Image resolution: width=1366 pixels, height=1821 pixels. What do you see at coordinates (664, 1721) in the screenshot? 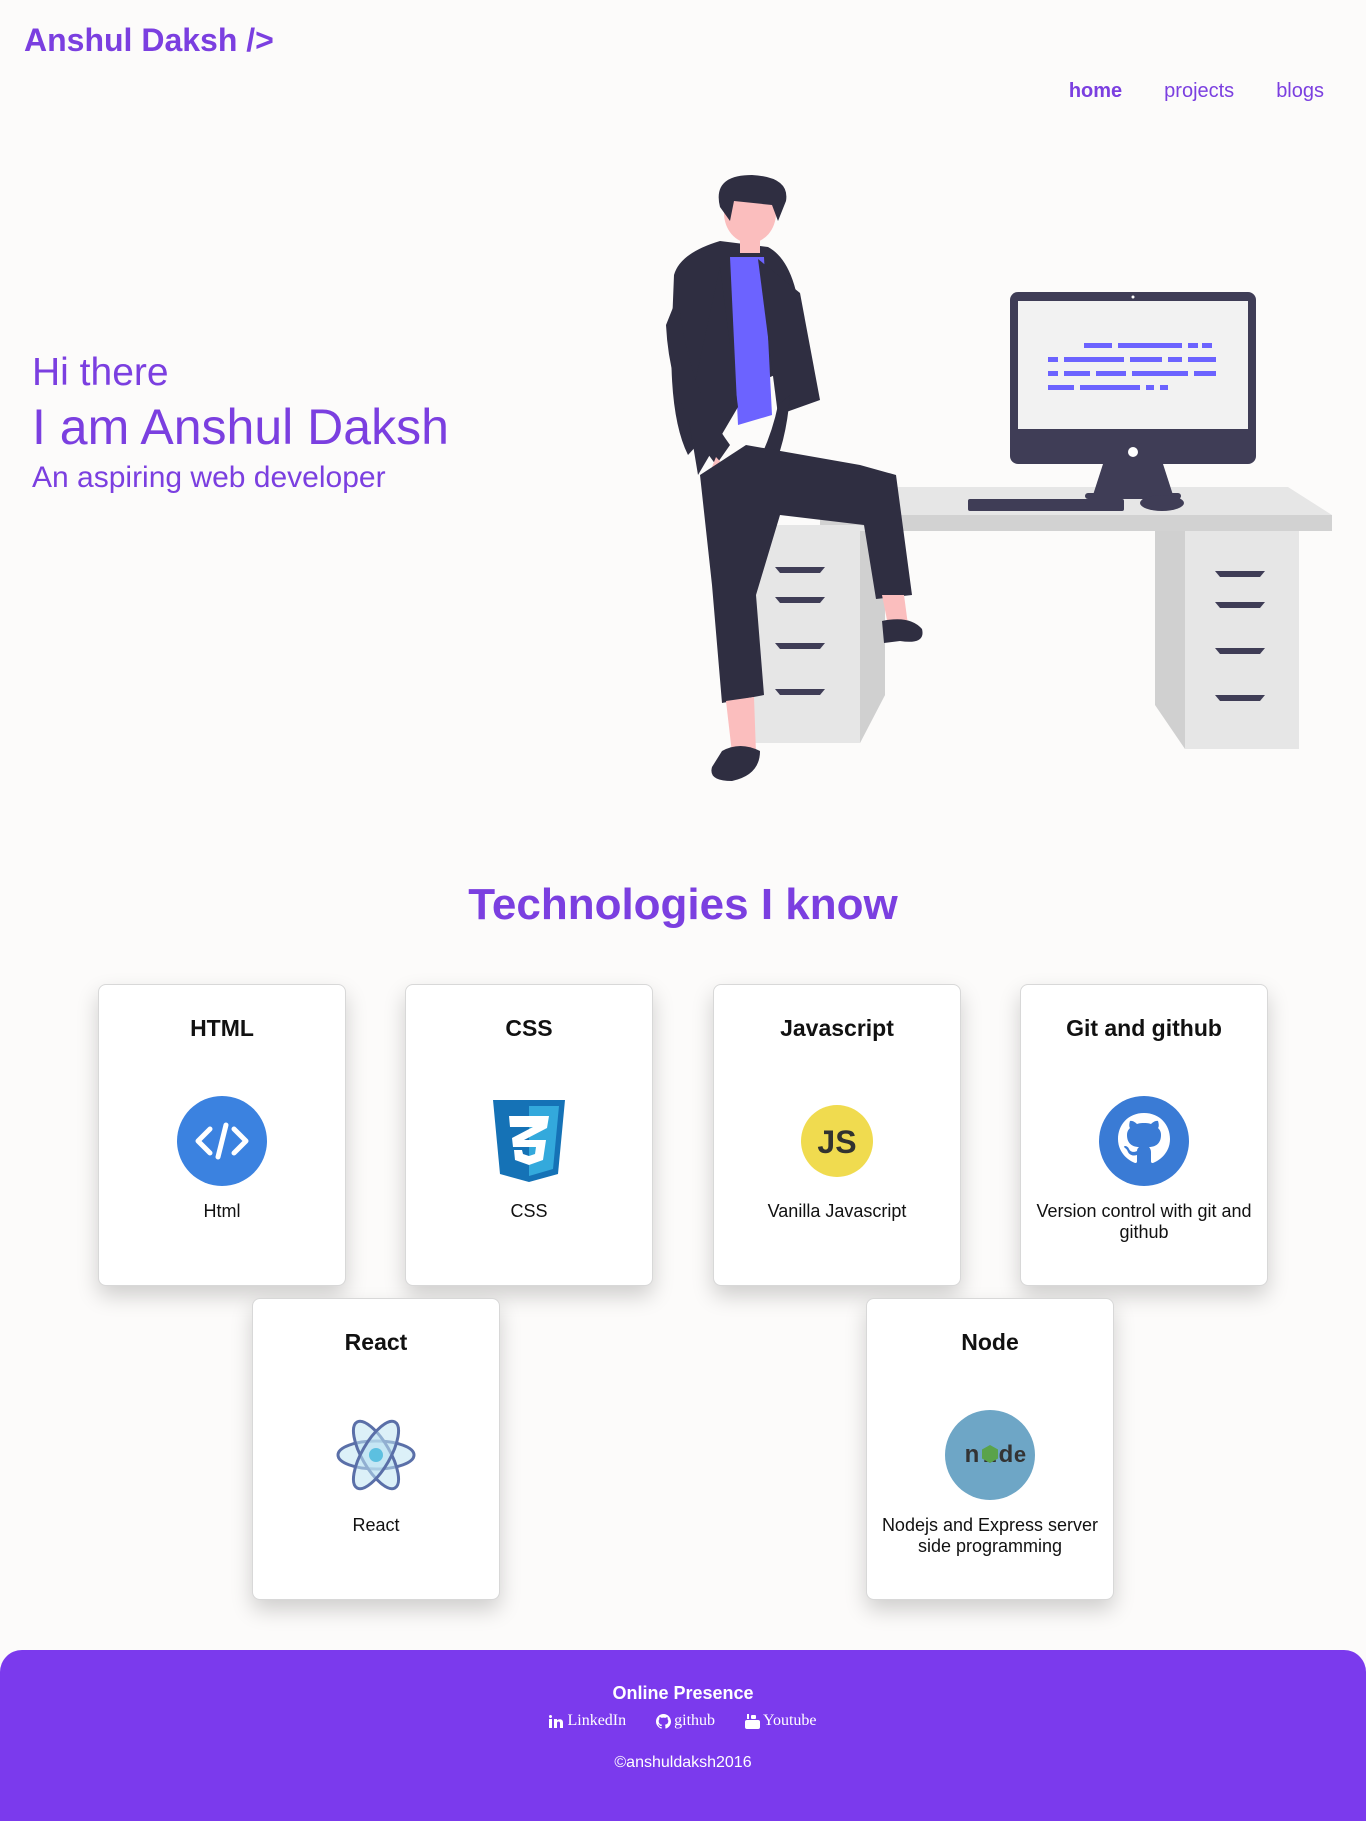
I see `github-icon` at bounding box center [664, 1721].